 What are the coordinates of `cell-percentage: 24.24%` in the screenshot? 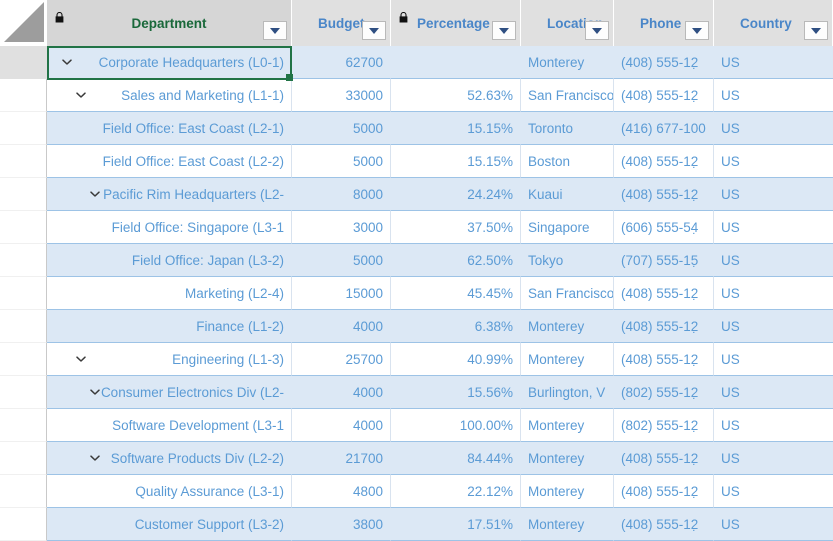 It's located at (456, 194).